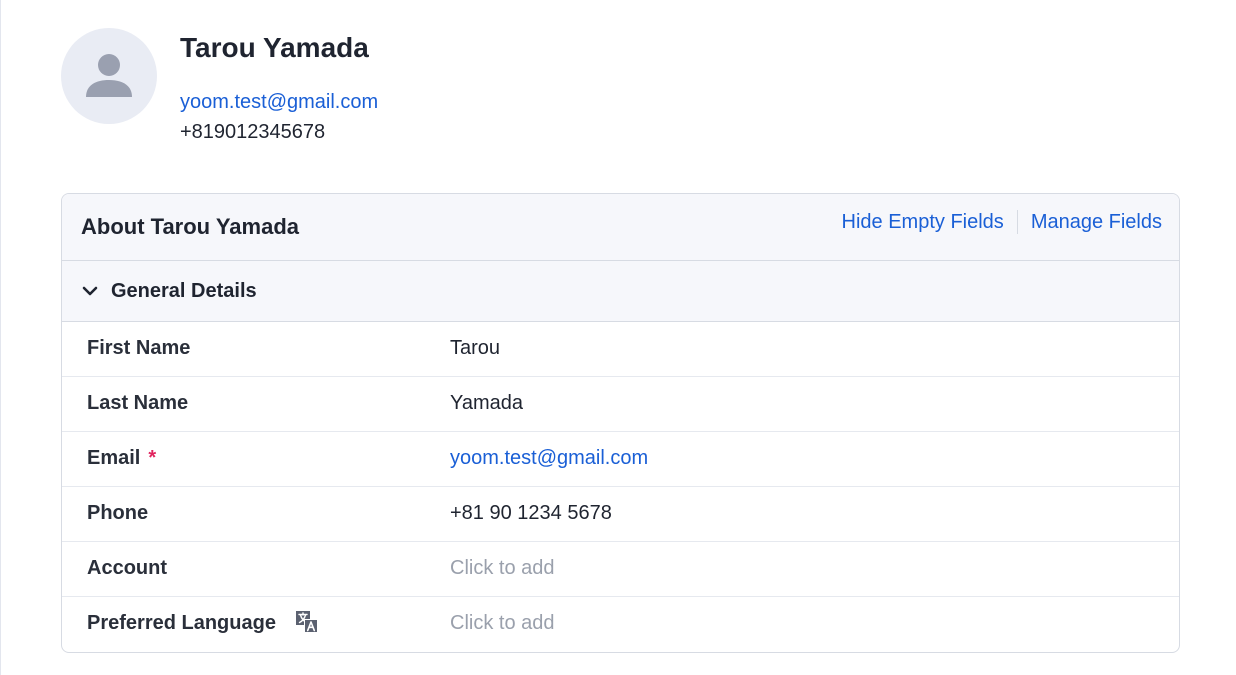 The image size is (1236, 675). I want to click on manage-fields-button: Manage Fields, so click(1096, 222).